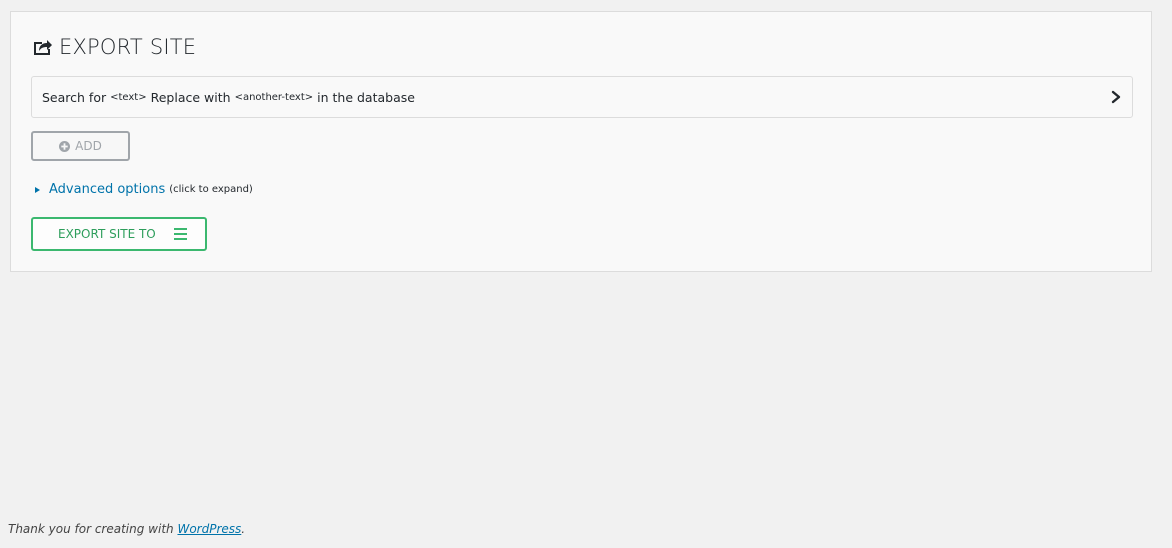 This screenshot has width=1172, height=548. I want to click on advanced-options-link: Advanced options, so click(107, 189).